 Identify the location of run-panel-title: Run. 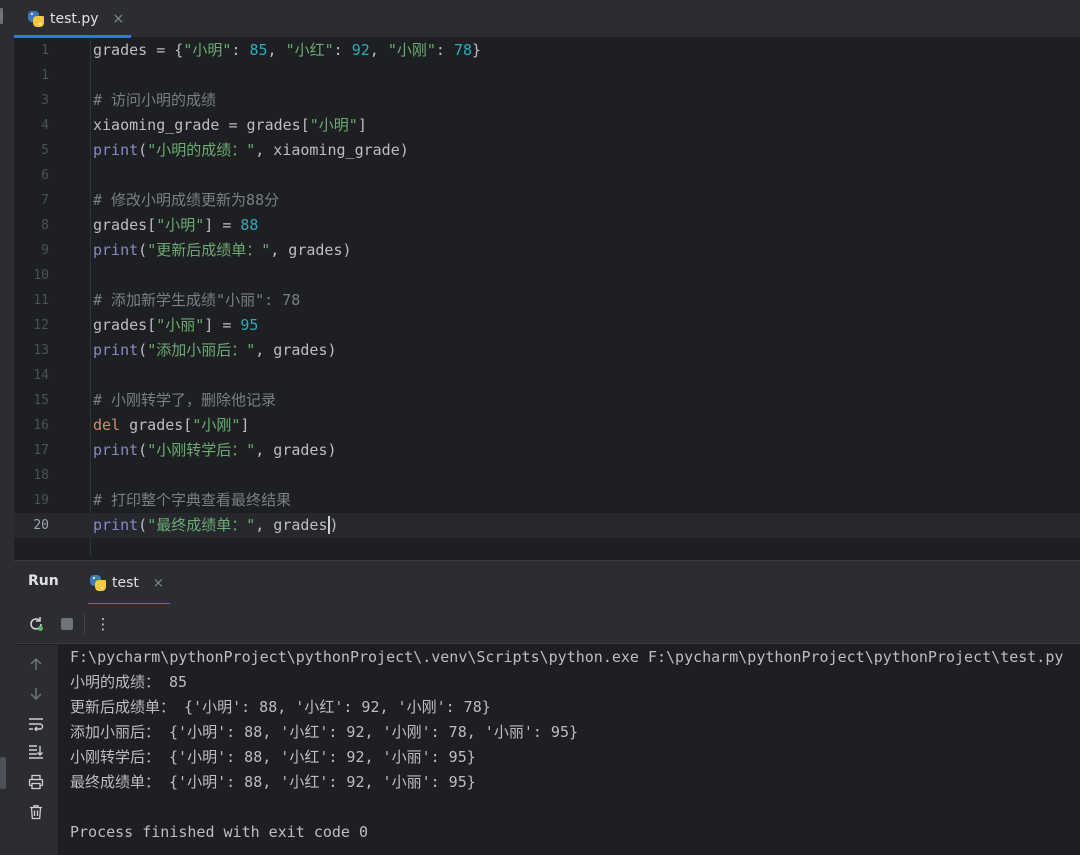
(43, 581).